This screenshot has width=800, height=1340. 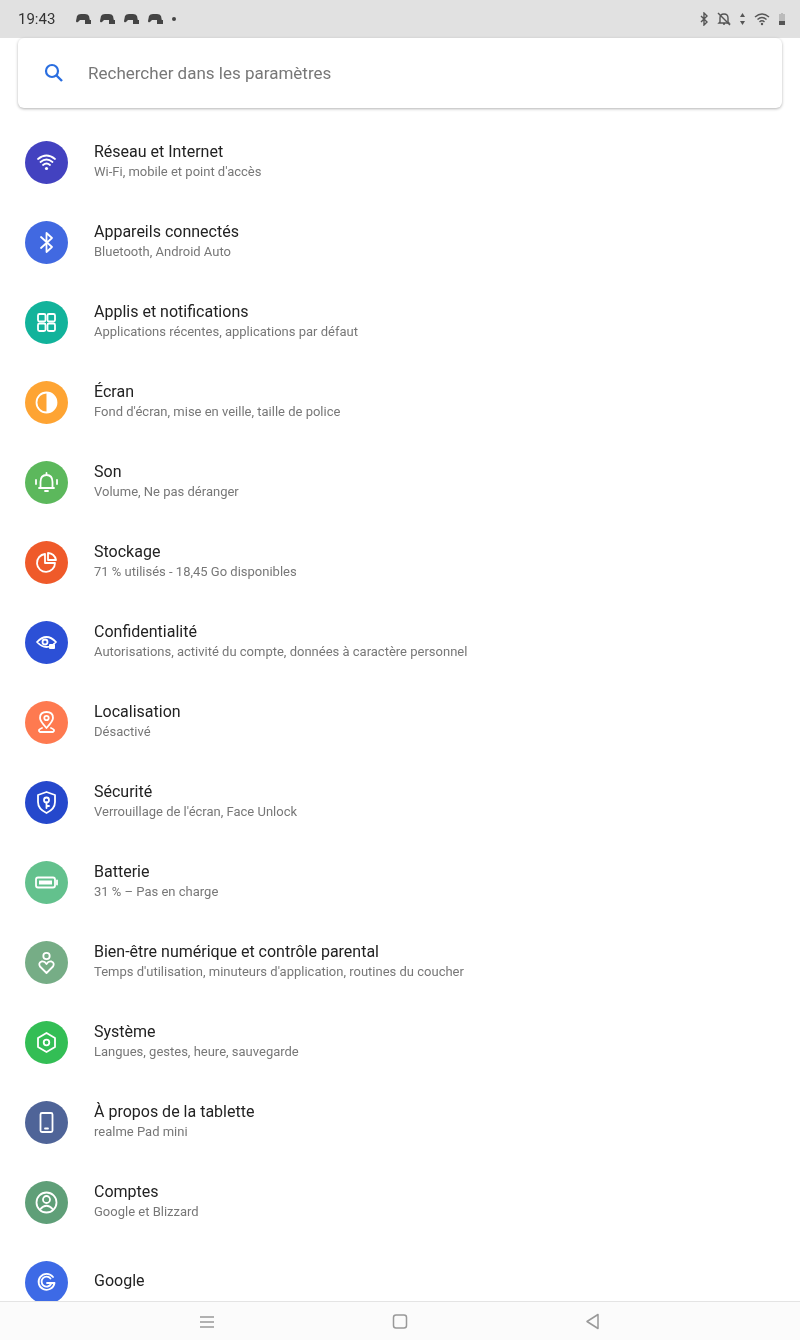 I want to click on search-field: Rechercher dans les paramètres, so click(x=434, y=73).